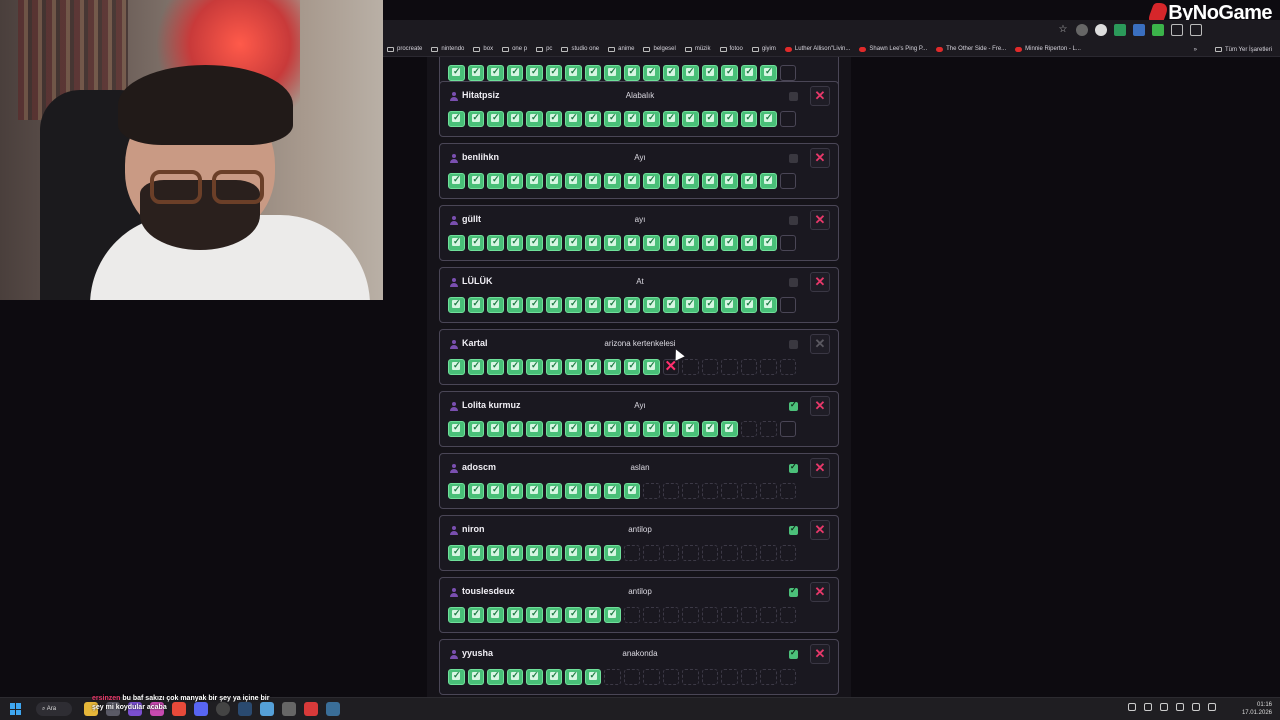 This screenshot has width=1280, height=720. I want to click on browser-url-bar: ☆, so click(831, 31).